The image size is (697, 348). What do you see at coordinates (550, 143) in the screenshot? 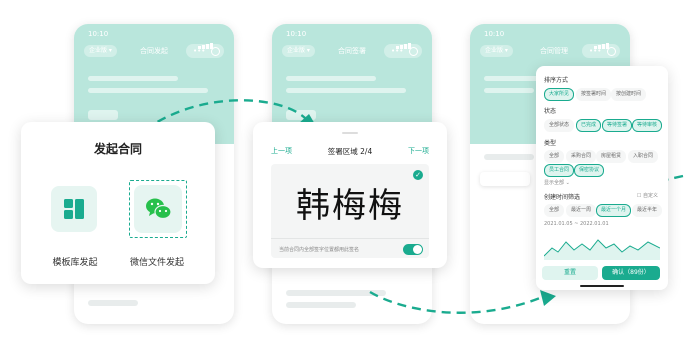
I see `type-label: 类型` at bounding box center [550, 143].